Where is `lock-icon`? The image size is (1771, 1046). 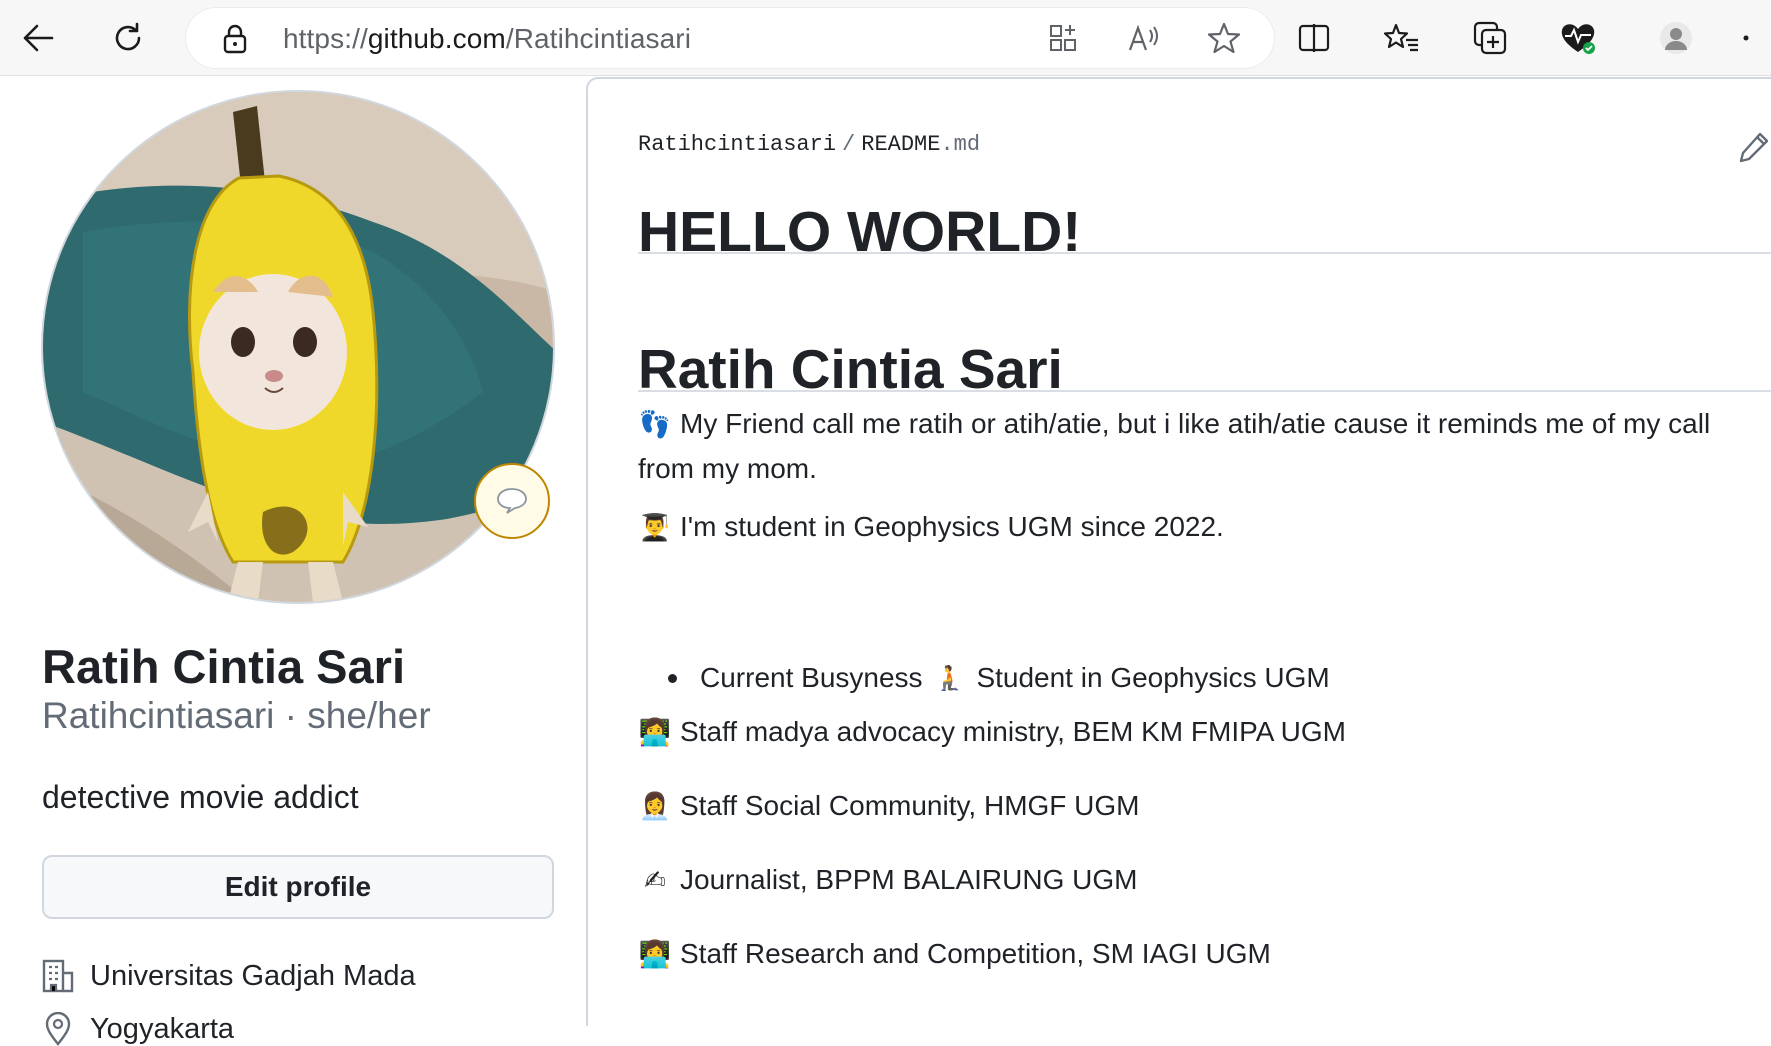 lock-icon is located at coordinates (235, 41).